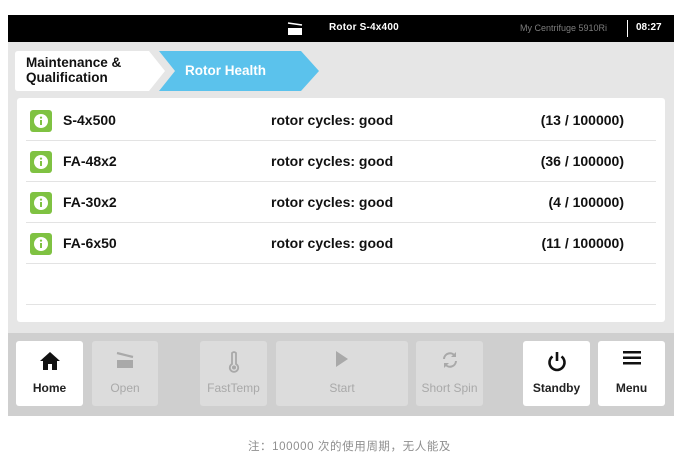  Describe the element at coordinates (295, 28) in the screenshot. I see `lid-icon` at that location.